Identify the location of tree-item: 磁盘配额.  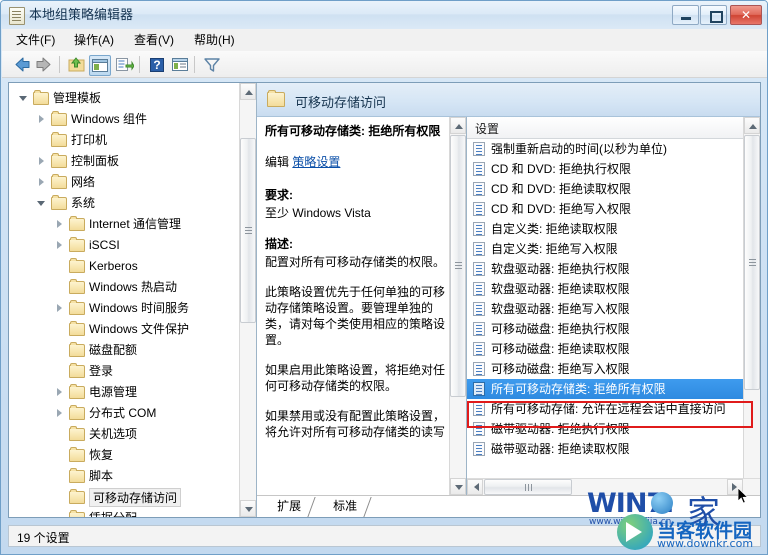
(123, 350).